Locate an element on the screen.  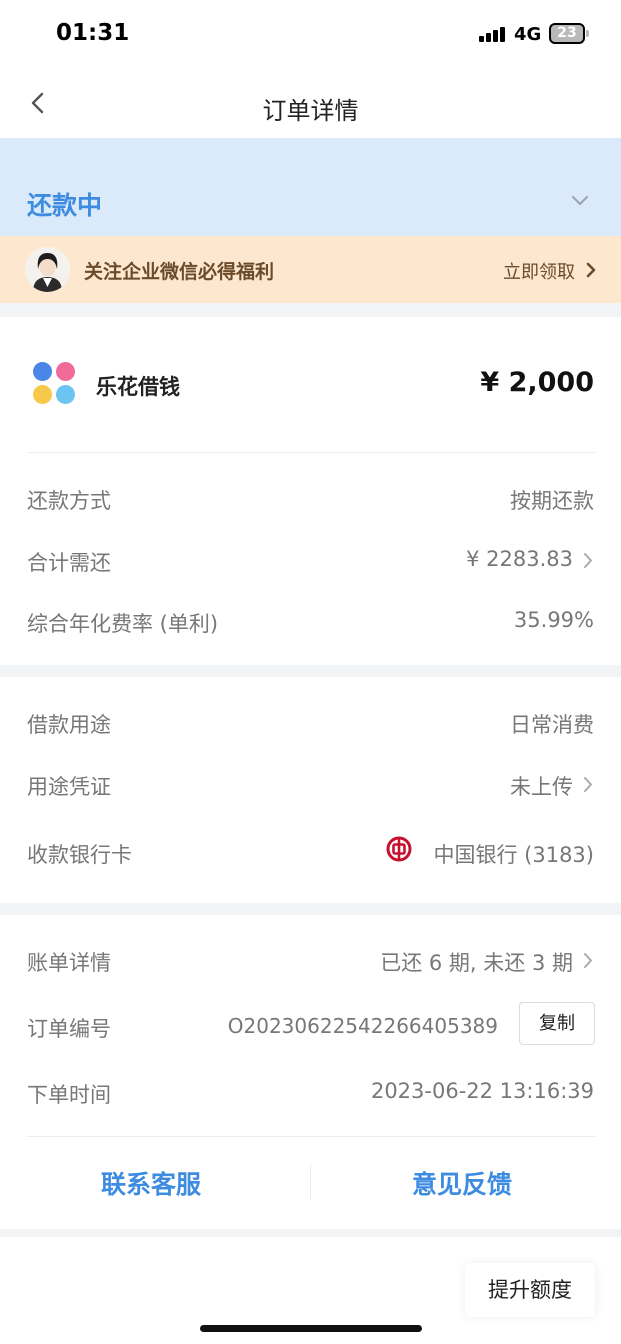
promo-text: 关注企业微信必得福利 is located at coordinates (179, 272).